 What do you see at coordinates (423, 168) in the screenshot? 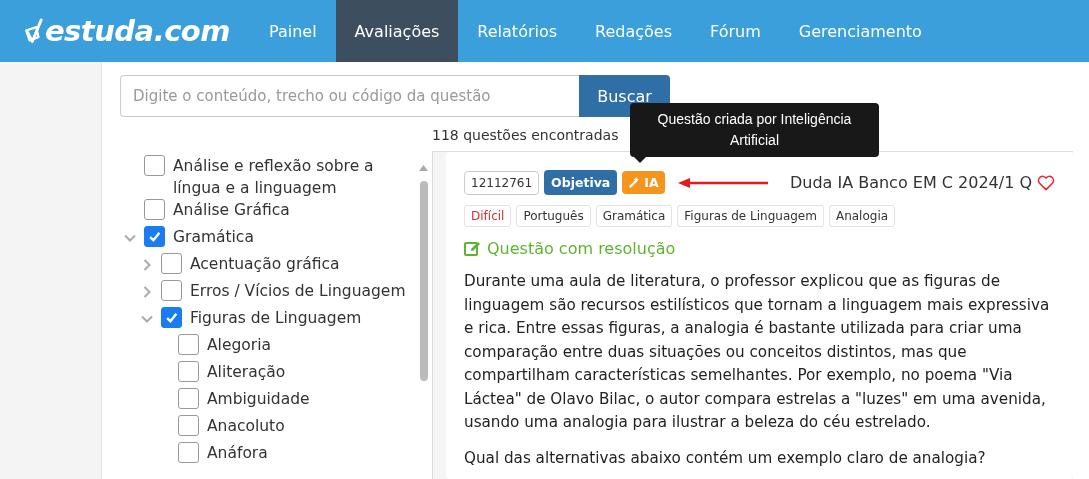
I see `scroll-up-icon` at bounding box center [423, 168].